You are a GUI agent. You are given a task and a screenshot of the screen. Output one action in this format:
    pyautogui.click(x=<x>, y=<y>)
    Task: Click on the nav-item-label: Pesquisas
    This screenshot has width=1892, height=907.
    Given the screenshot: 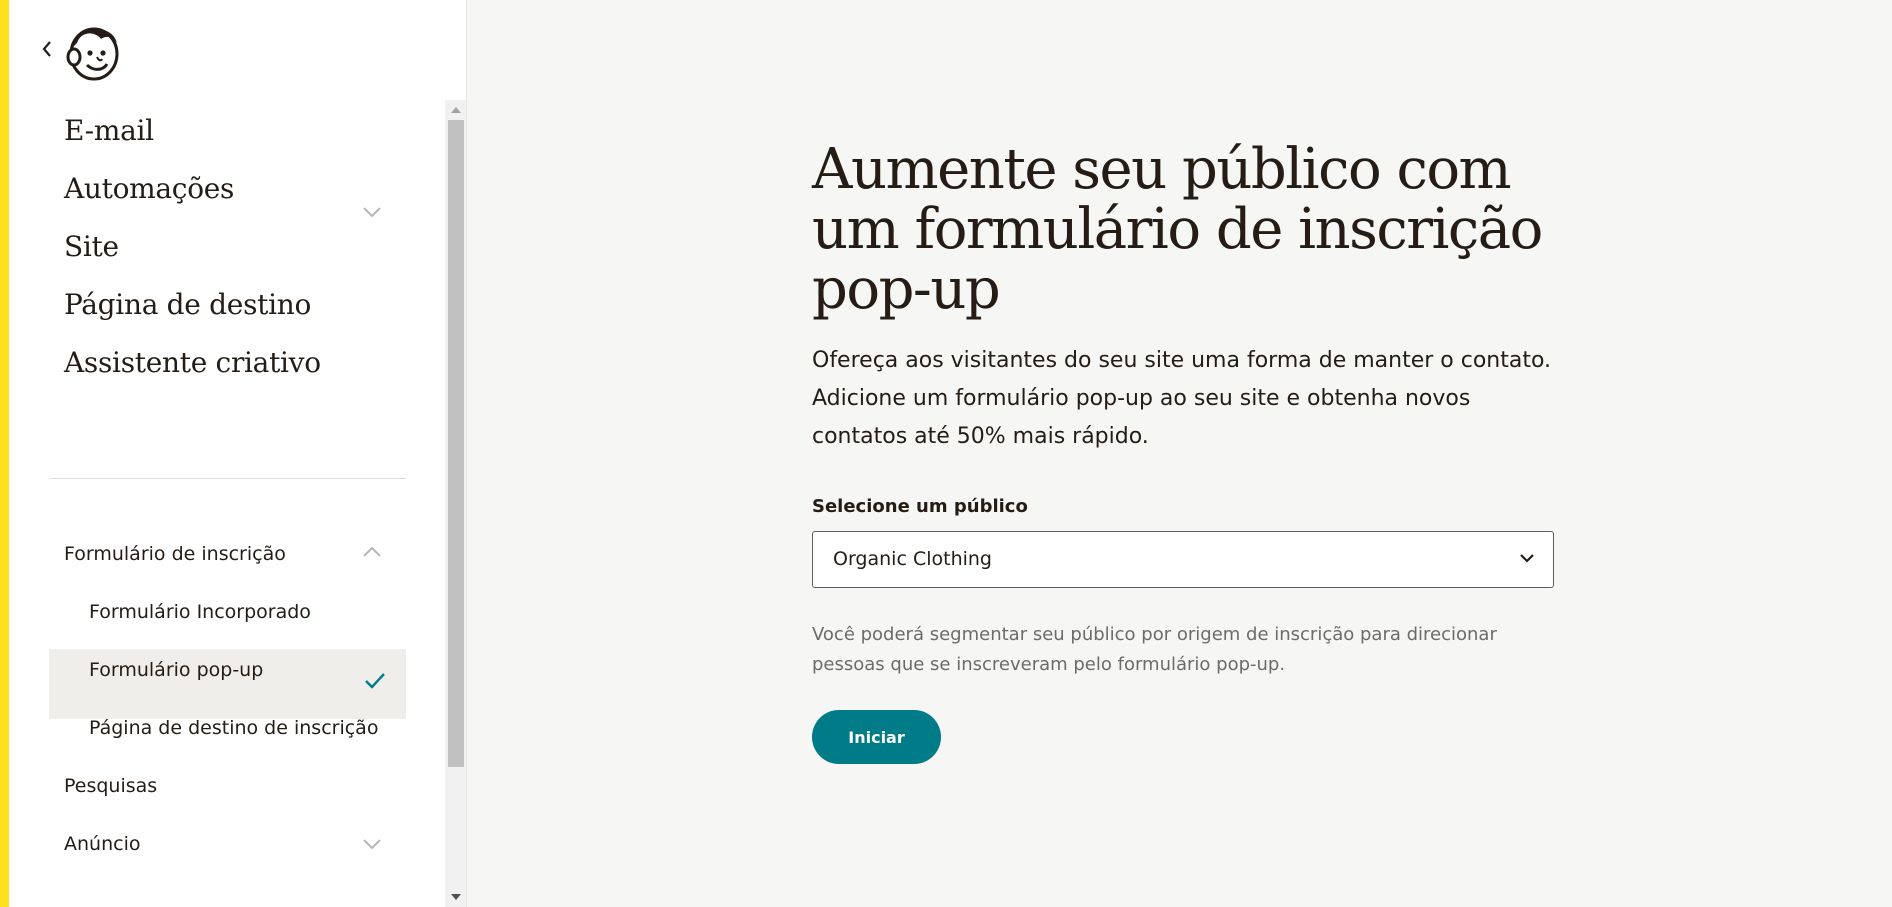 What is the action you would take?
    pyautogui.click(x=111, y=786)
    